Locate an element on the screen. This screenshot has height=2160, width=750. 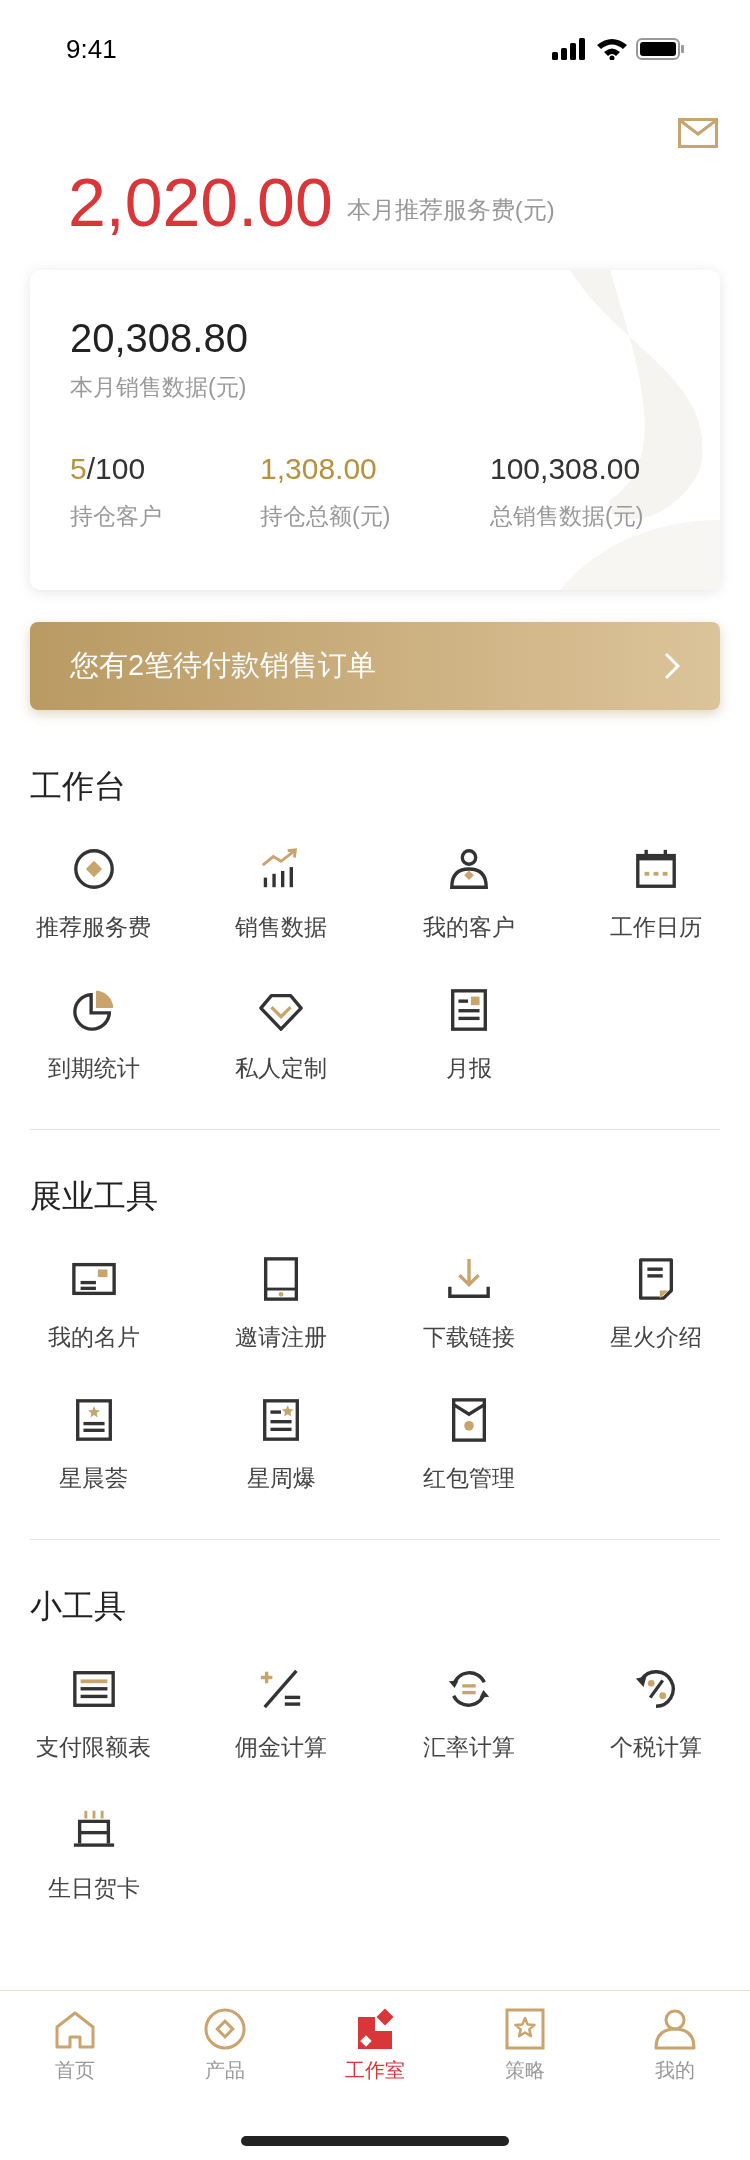
tool-item: 邀请注册 is located at coordinates (281, 1300).